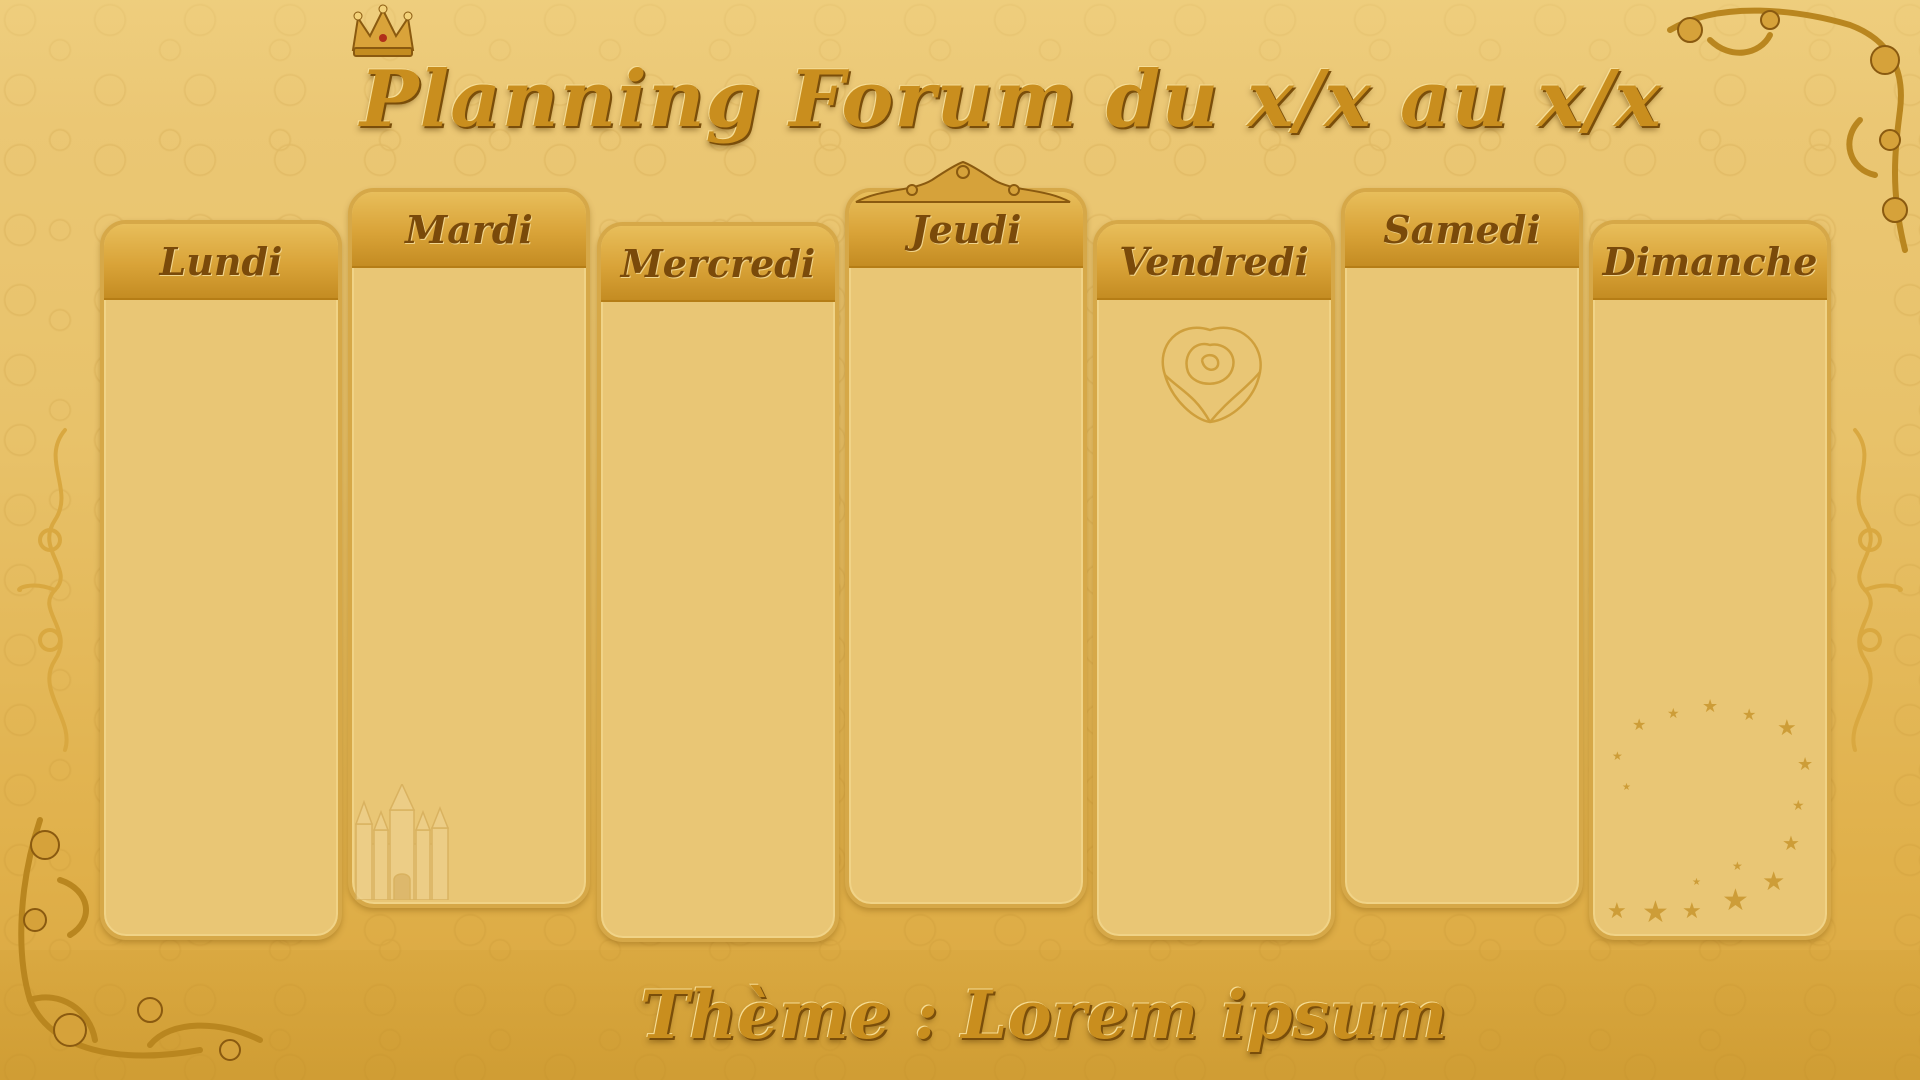 This screenshot has width=1920, height=1080. Describe the element at coordinates (221, 580) in the screenshot. I see `day-column-lundi: Lundi` at that location.